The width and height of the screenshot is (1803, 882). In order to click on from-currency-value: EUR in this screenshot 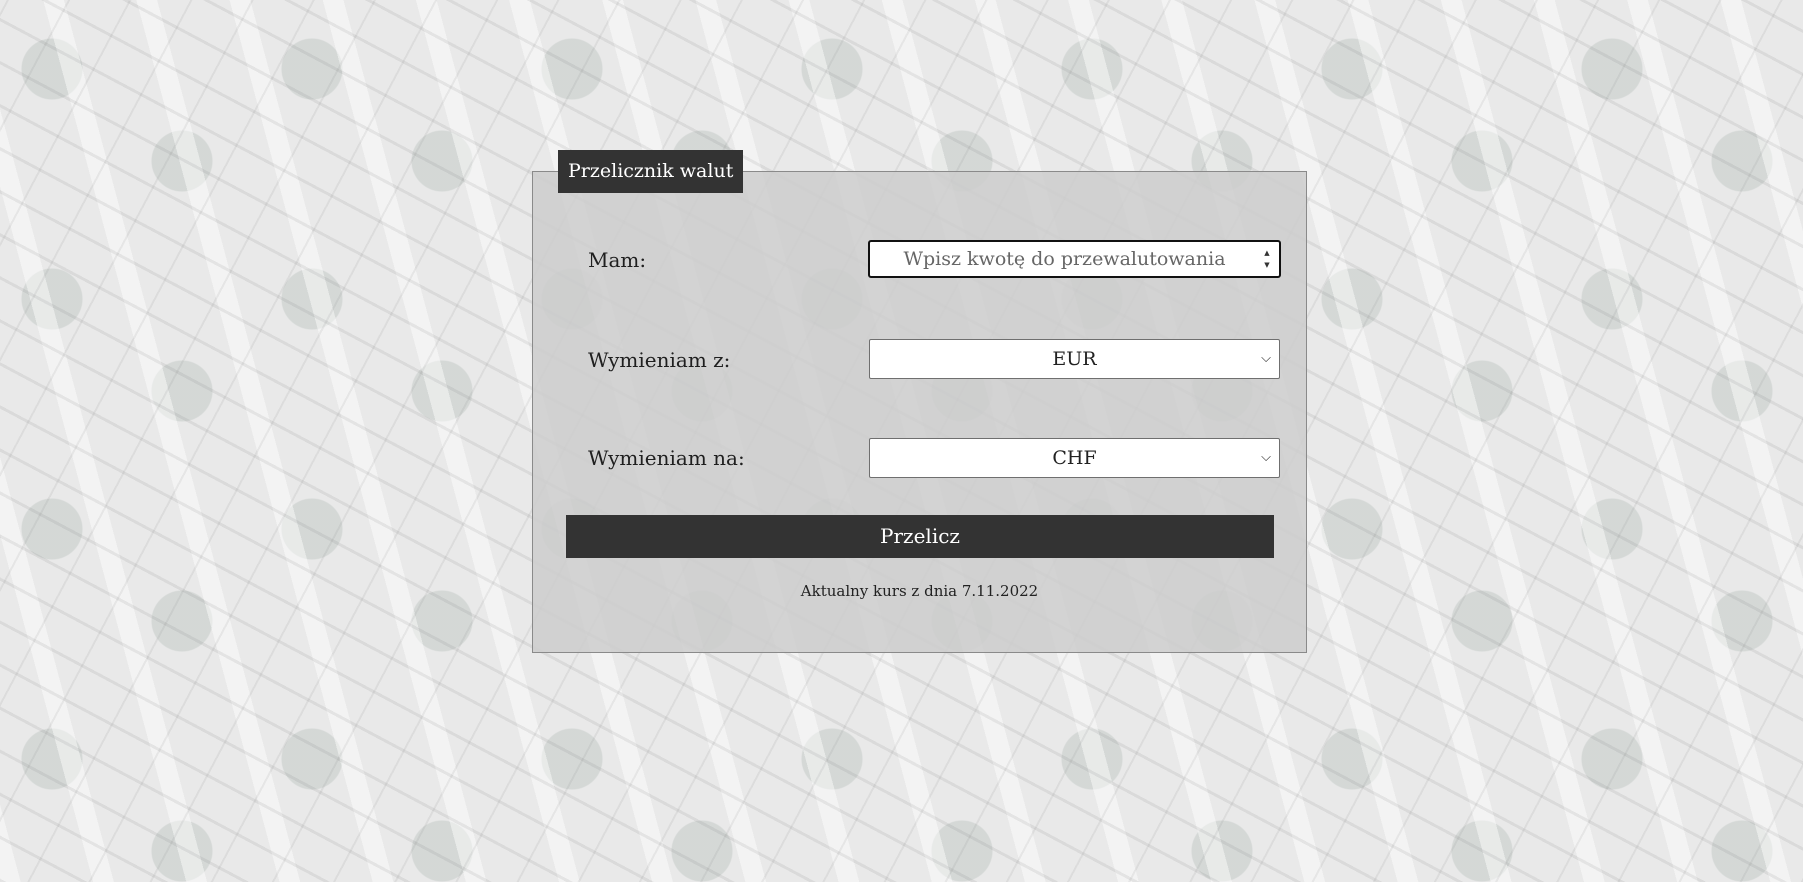, I will do `click(1074, 359)`.